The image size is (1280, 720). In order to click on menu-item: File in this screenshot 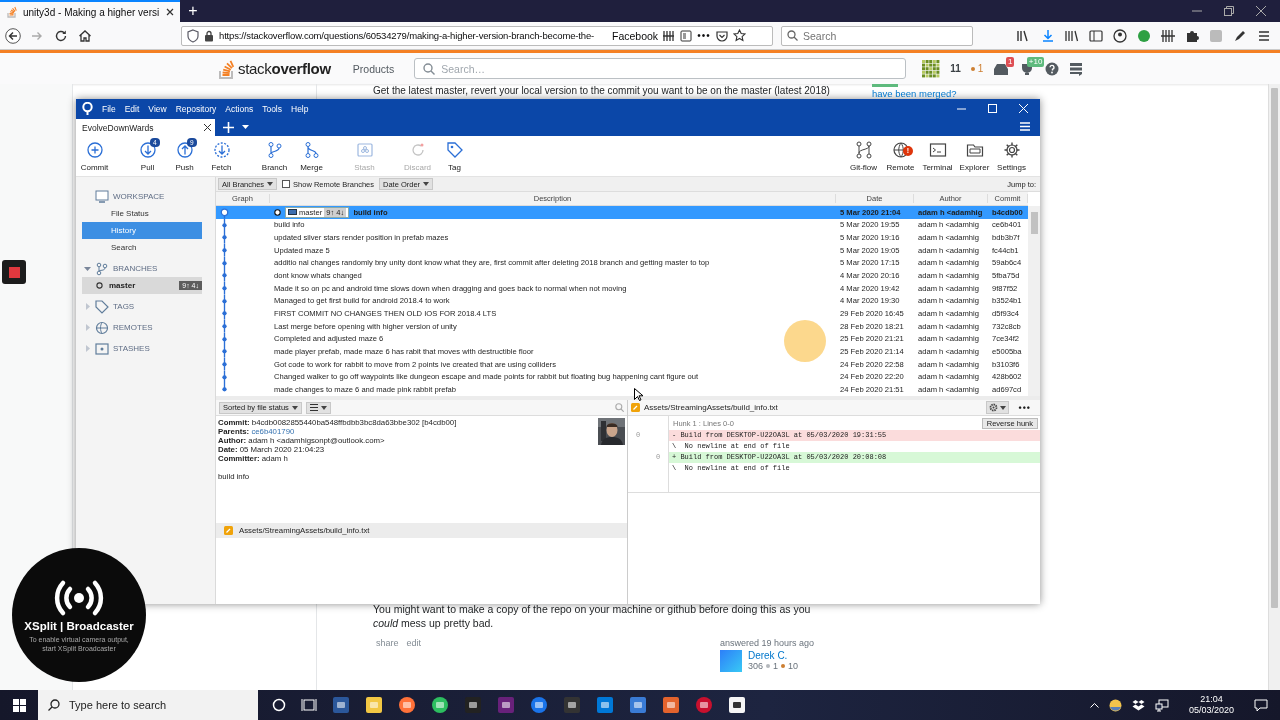, I will do `click(109, 108)`.